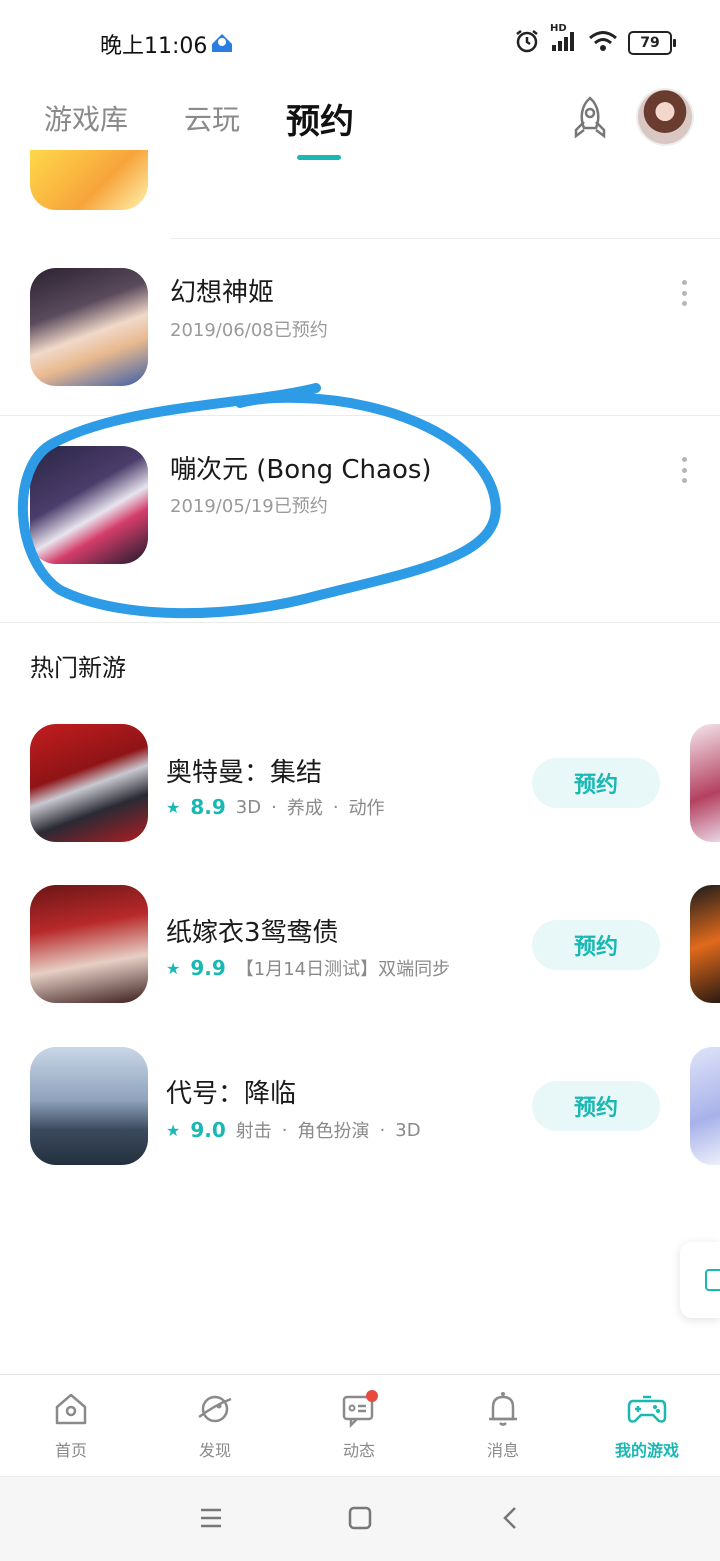 Image resolution: width=720 pixels, height=1561 pixels. What do you see at coordinates (293, 1130) in the screenshot?
I see `hot-game-meta: ★ 9.0 射击 · 角色扮演 · 3D` at bounding box center [293, 1130].